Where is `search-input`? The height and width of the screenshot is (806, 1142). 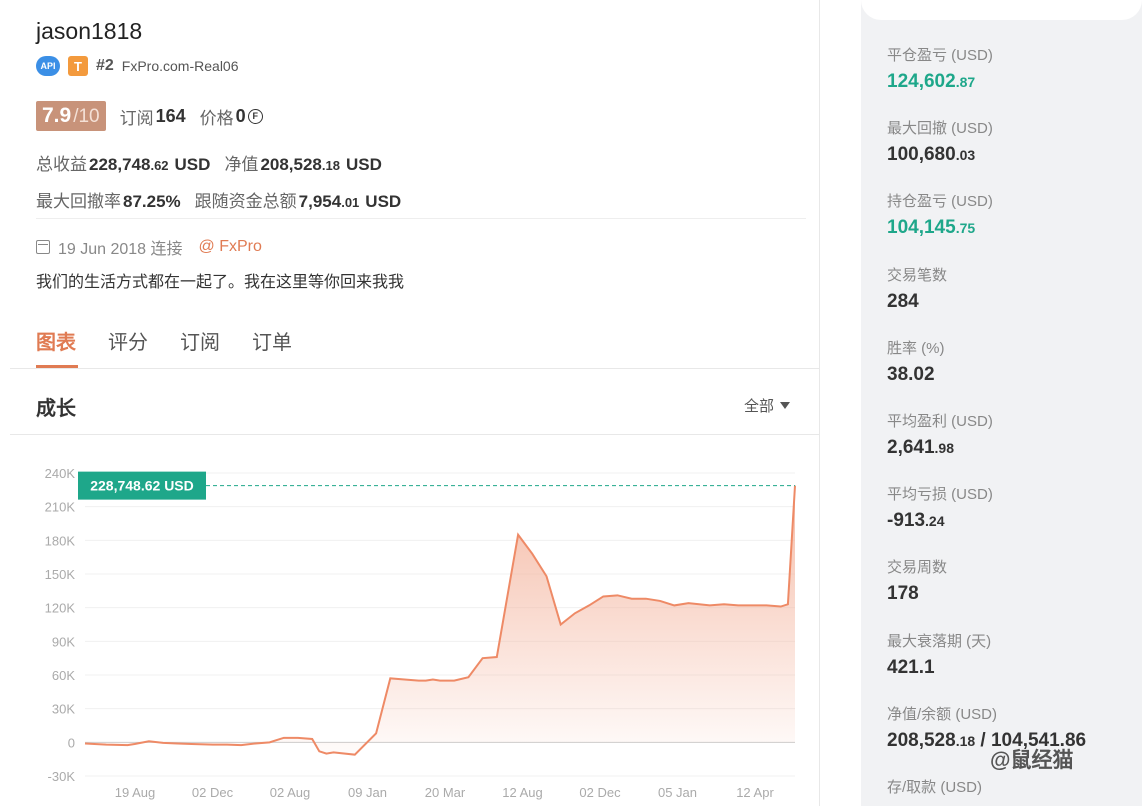
search-input is located at coordinates (1001, 10).